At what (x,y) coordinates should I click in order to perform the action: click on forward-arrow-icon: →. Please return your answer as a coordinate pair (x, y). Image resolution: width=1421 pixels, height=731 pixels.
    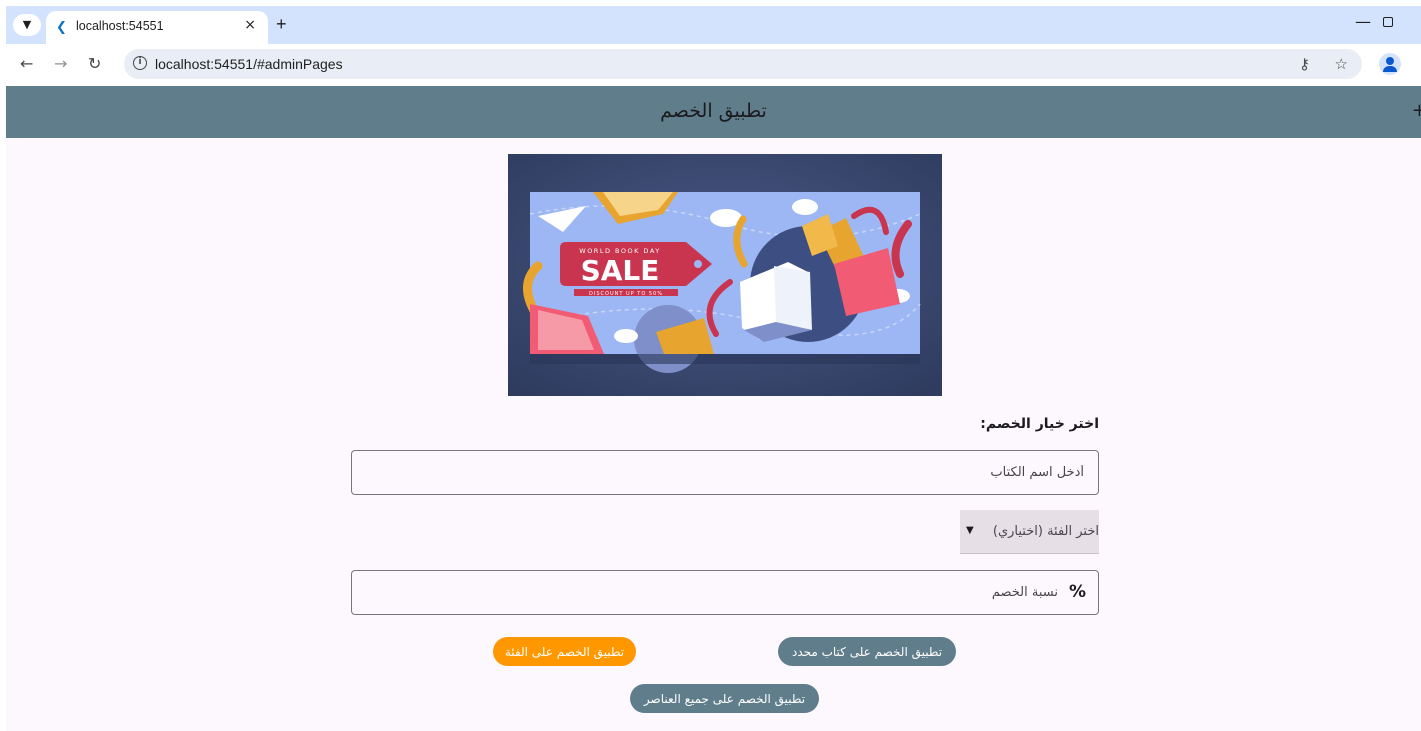
    Looking at the image, I should click on (60, 63).